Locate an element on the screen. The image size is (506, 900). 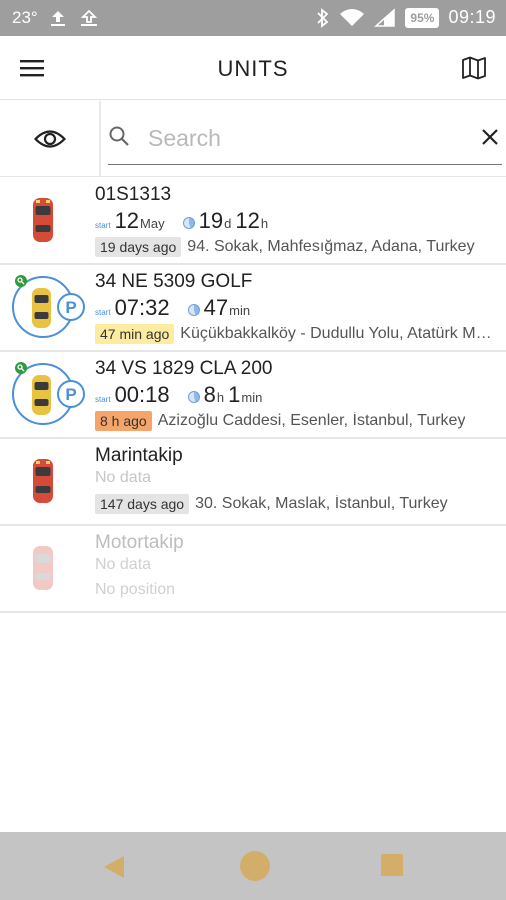
status-bar: 23° 95% 09:19 is located at coordinates (253, 18).